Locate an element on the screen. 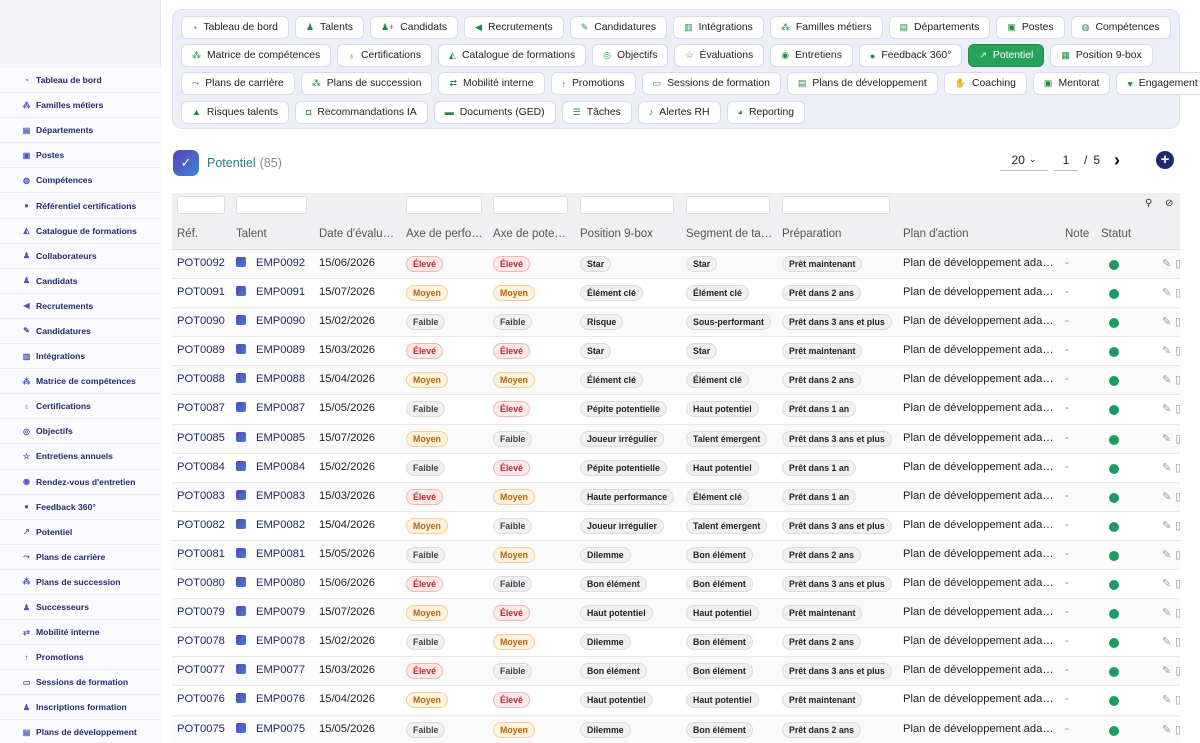 The image size is (1200, 743). sidebar-item: ◭ Catalogue de formations is located at coordinates (80, 231).